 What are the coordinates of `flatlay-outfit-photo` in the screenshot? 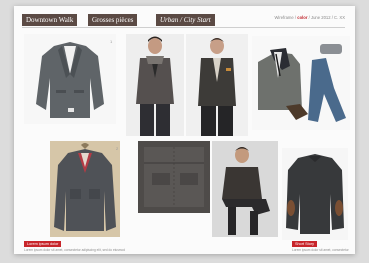 It's located at (301, 83).